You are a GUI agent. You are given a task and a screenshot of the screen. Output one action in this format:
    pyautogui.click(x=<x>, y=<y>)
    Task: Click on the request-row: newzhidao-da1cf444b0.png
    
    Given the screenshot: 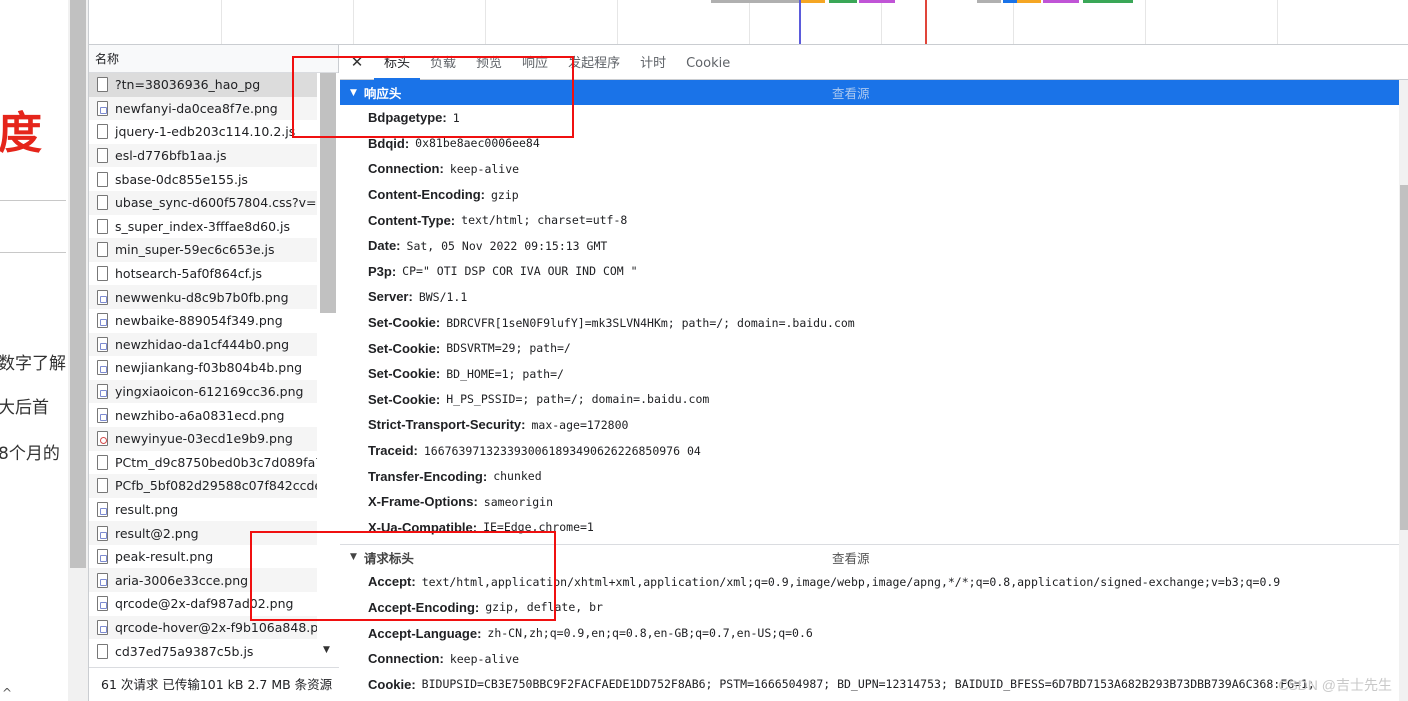 What is the action you would take?
    pyautogui.click(x=203, y=344)
    